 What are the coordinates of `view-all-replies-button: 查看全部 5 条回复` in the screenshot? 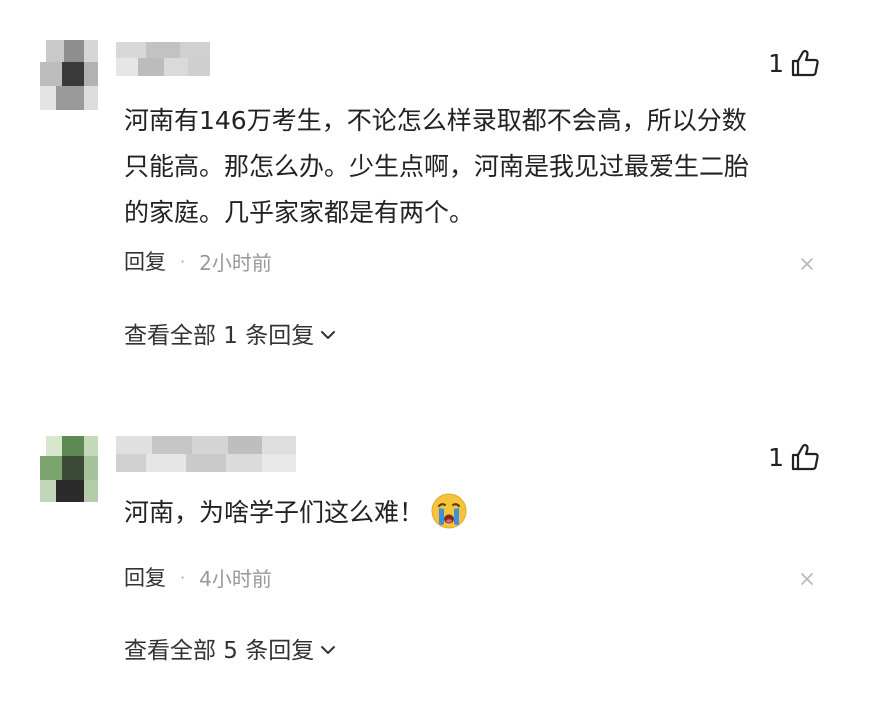 It's located at (230, 648).